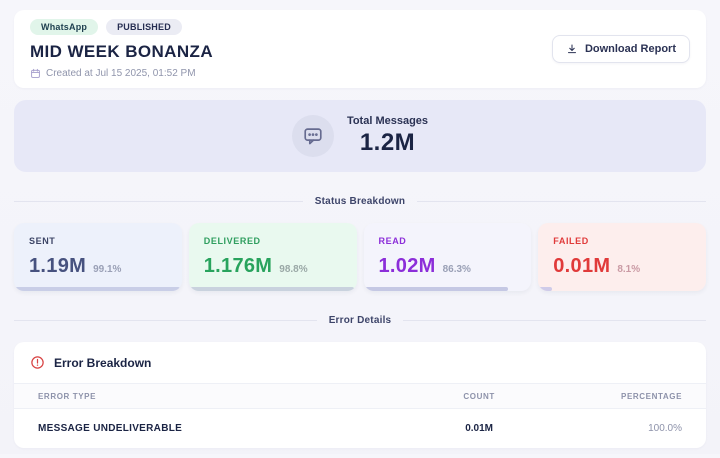 This screenshot has height=458, width=720. Describe the element at coordinates (630, 49) in the screenshot. I see `download-button-label: Download Report` at that location.